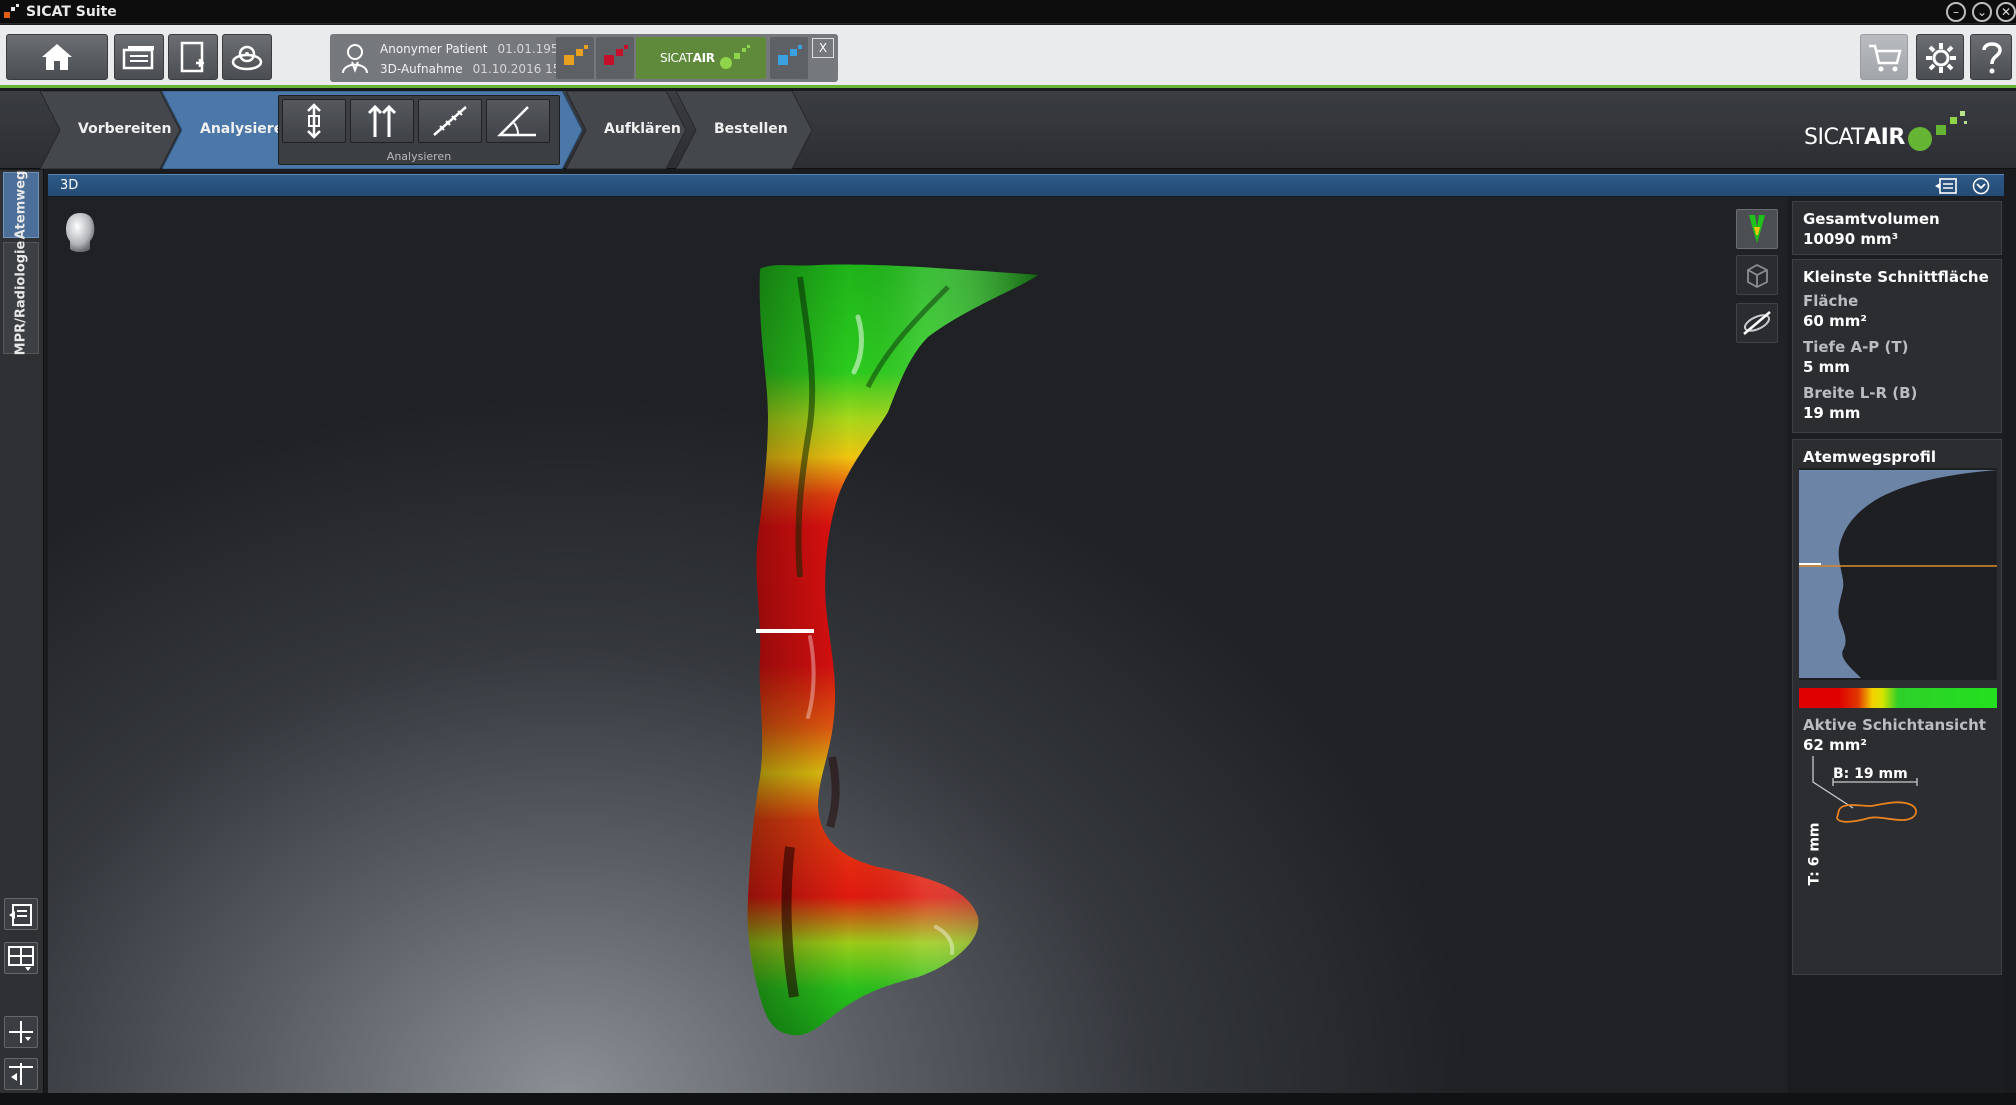 The height and width of the screenshot is (1105, 2016). I want to click on window-title: SICAT Suite, so click(71, 12).